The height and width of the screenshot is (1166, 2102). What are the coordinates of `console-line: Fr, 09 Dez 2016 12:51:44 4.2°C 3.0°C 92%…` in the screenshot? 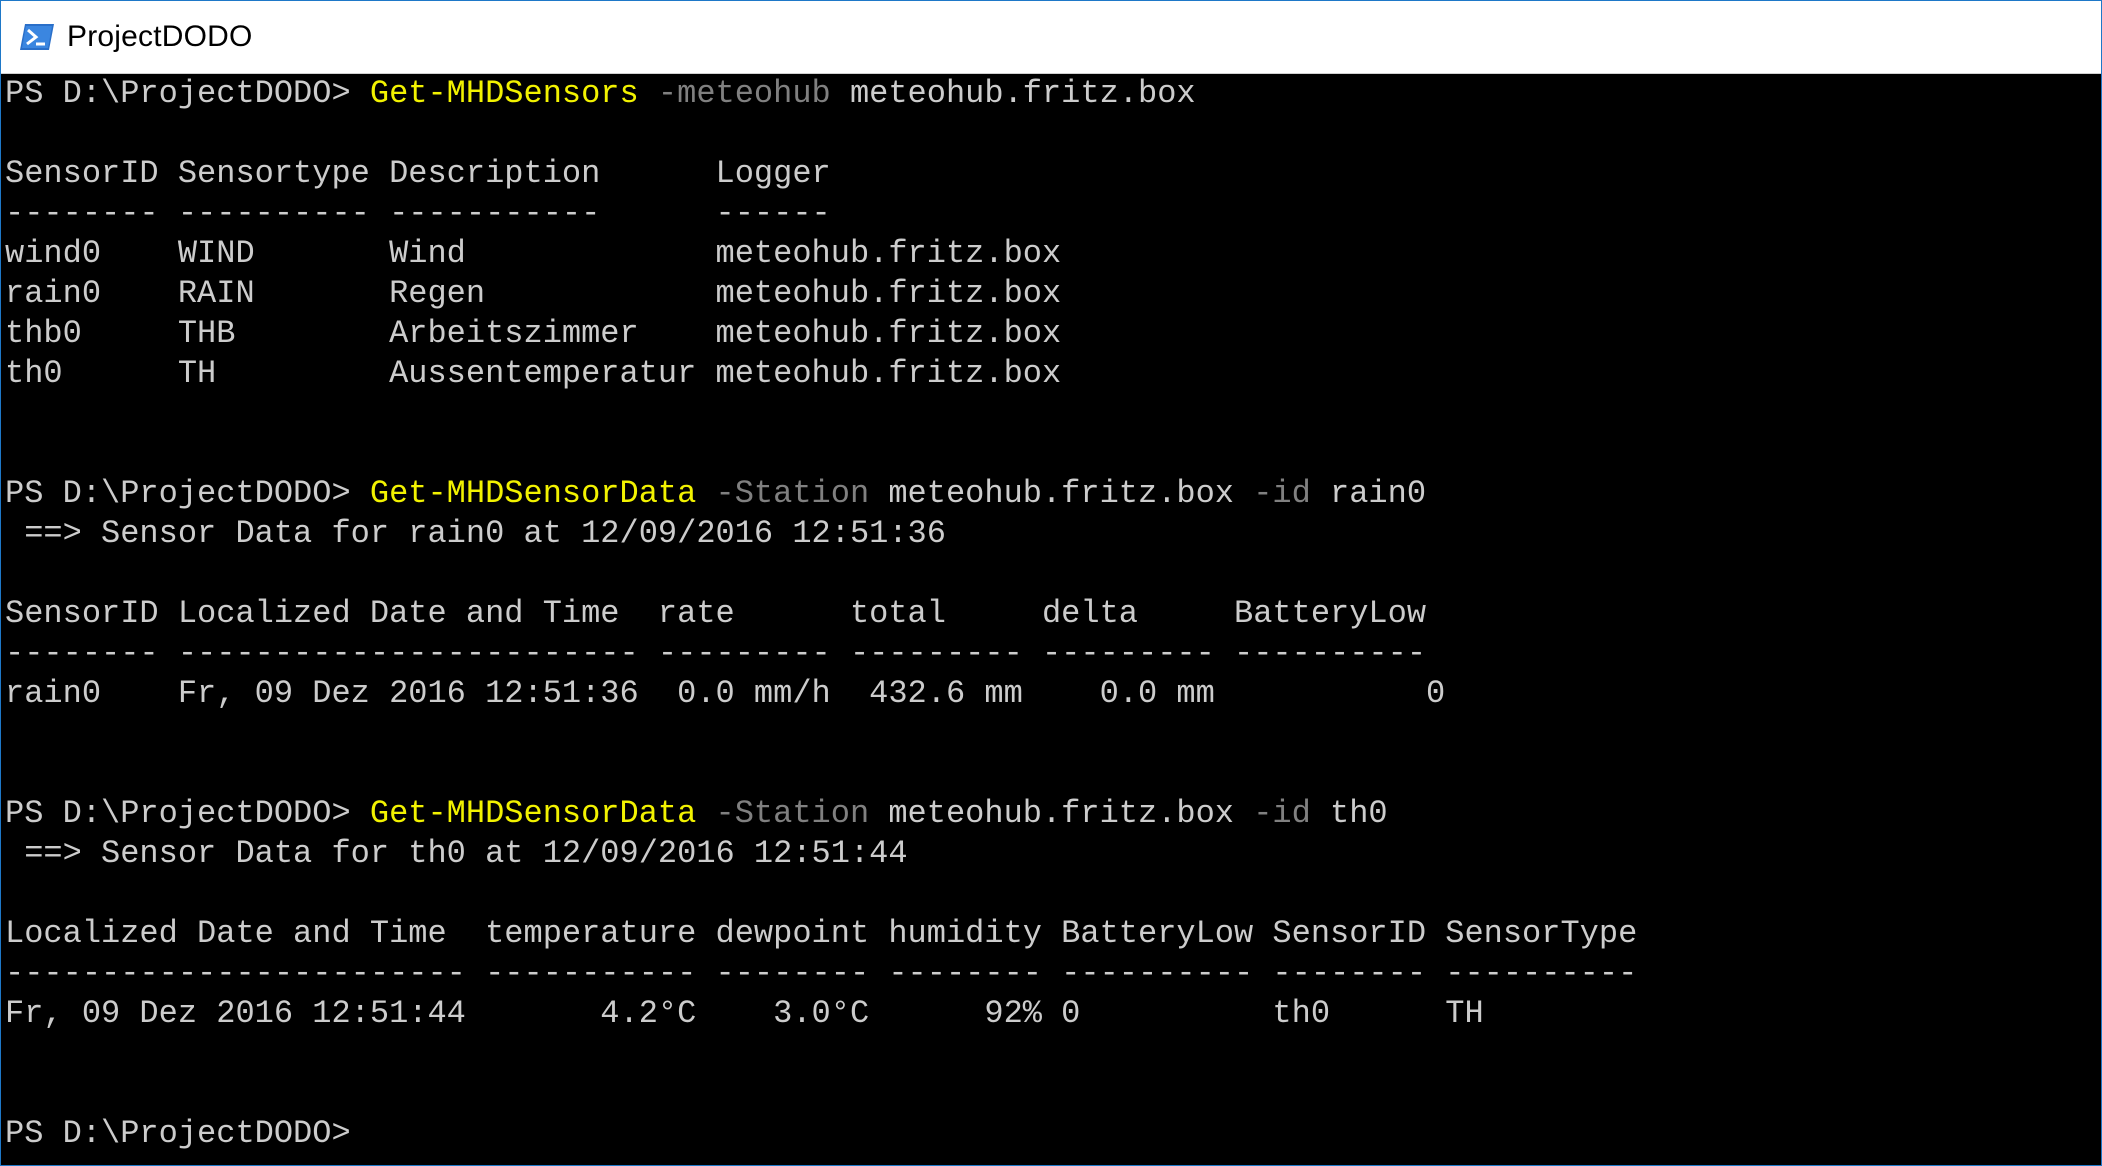 It's located at (1053, 1014).